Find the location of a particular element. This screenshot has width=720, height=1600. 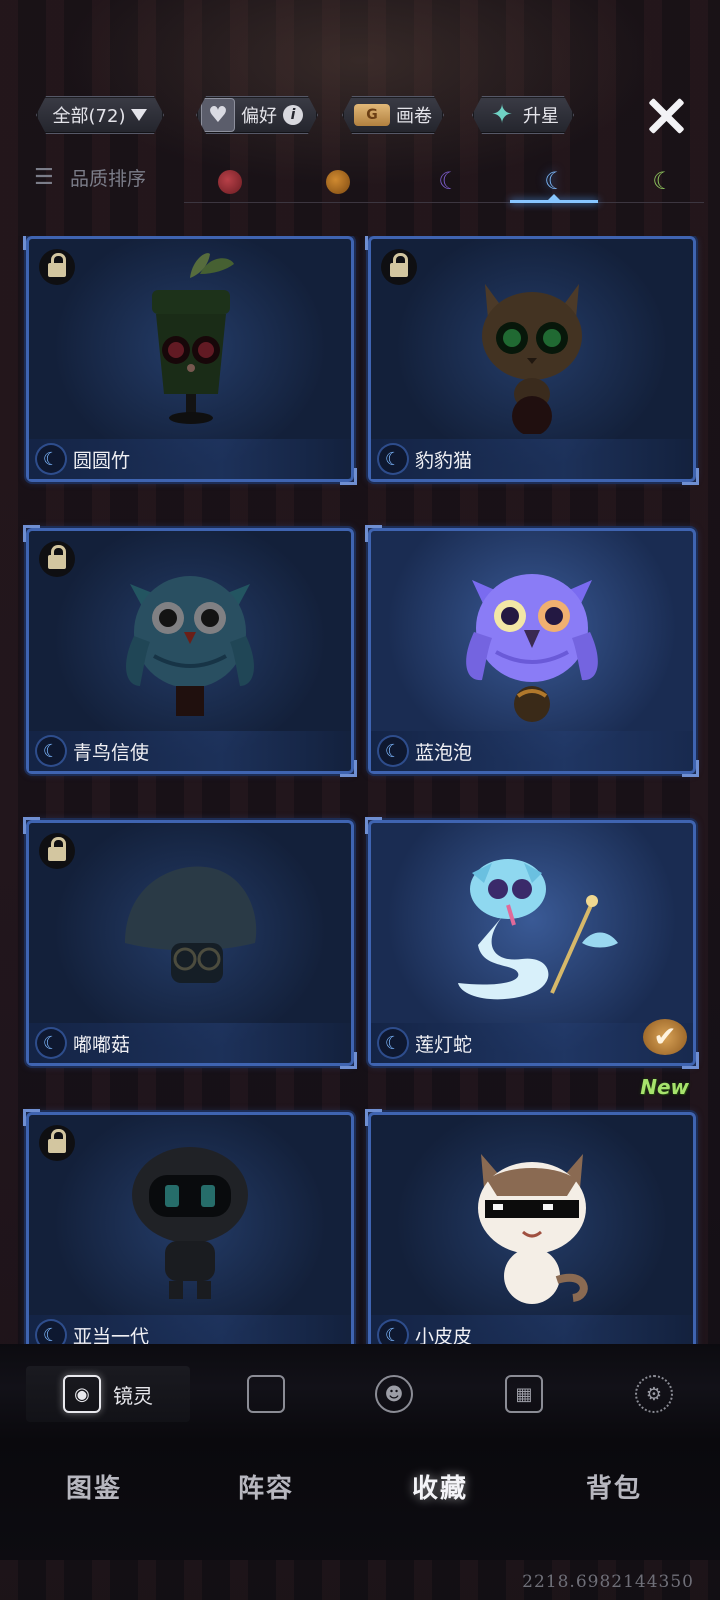

collection-card: New ☾ 小皮皮 is located at coordinates (530, 1209).